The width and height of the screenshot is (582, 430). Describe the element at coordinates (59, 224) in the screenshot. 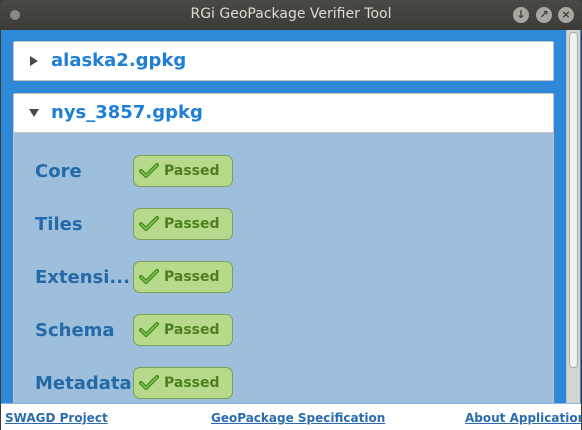

I see `check-label: Tiles` at that location.